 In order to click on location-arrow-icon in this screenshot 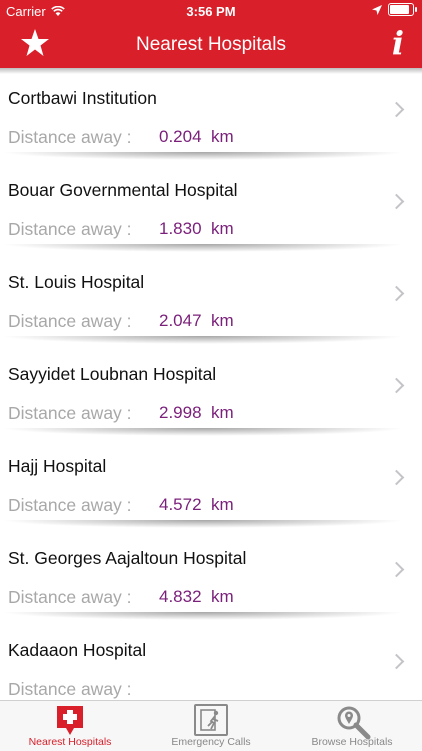, I will do `click(377, 9)`.